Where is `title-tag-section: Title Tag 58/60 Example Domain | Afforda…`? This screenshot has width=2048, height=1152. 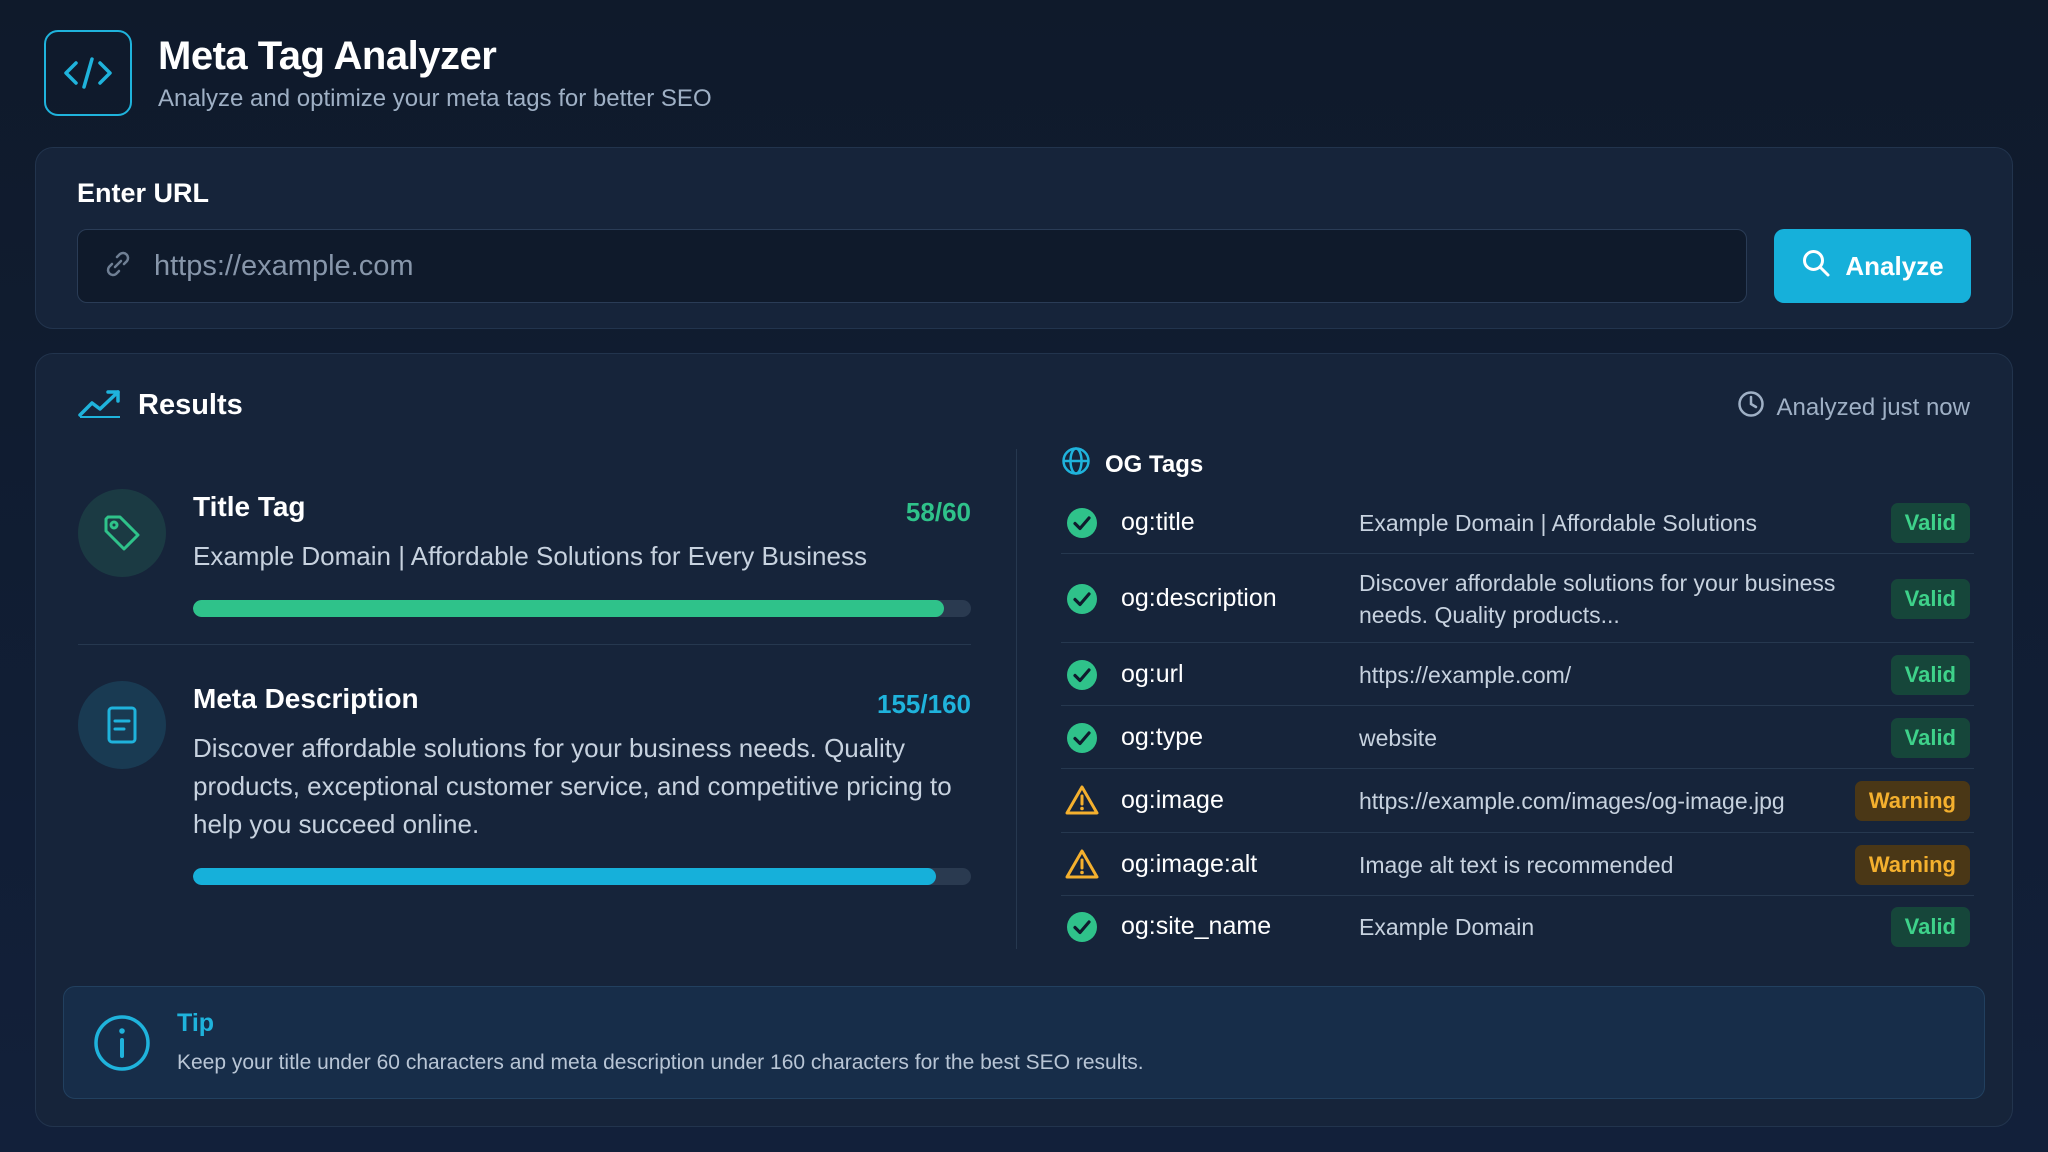 title-tag-section: Title Tag 58/60 Example Domain | Afforda… is located at coordinates (524, 554).